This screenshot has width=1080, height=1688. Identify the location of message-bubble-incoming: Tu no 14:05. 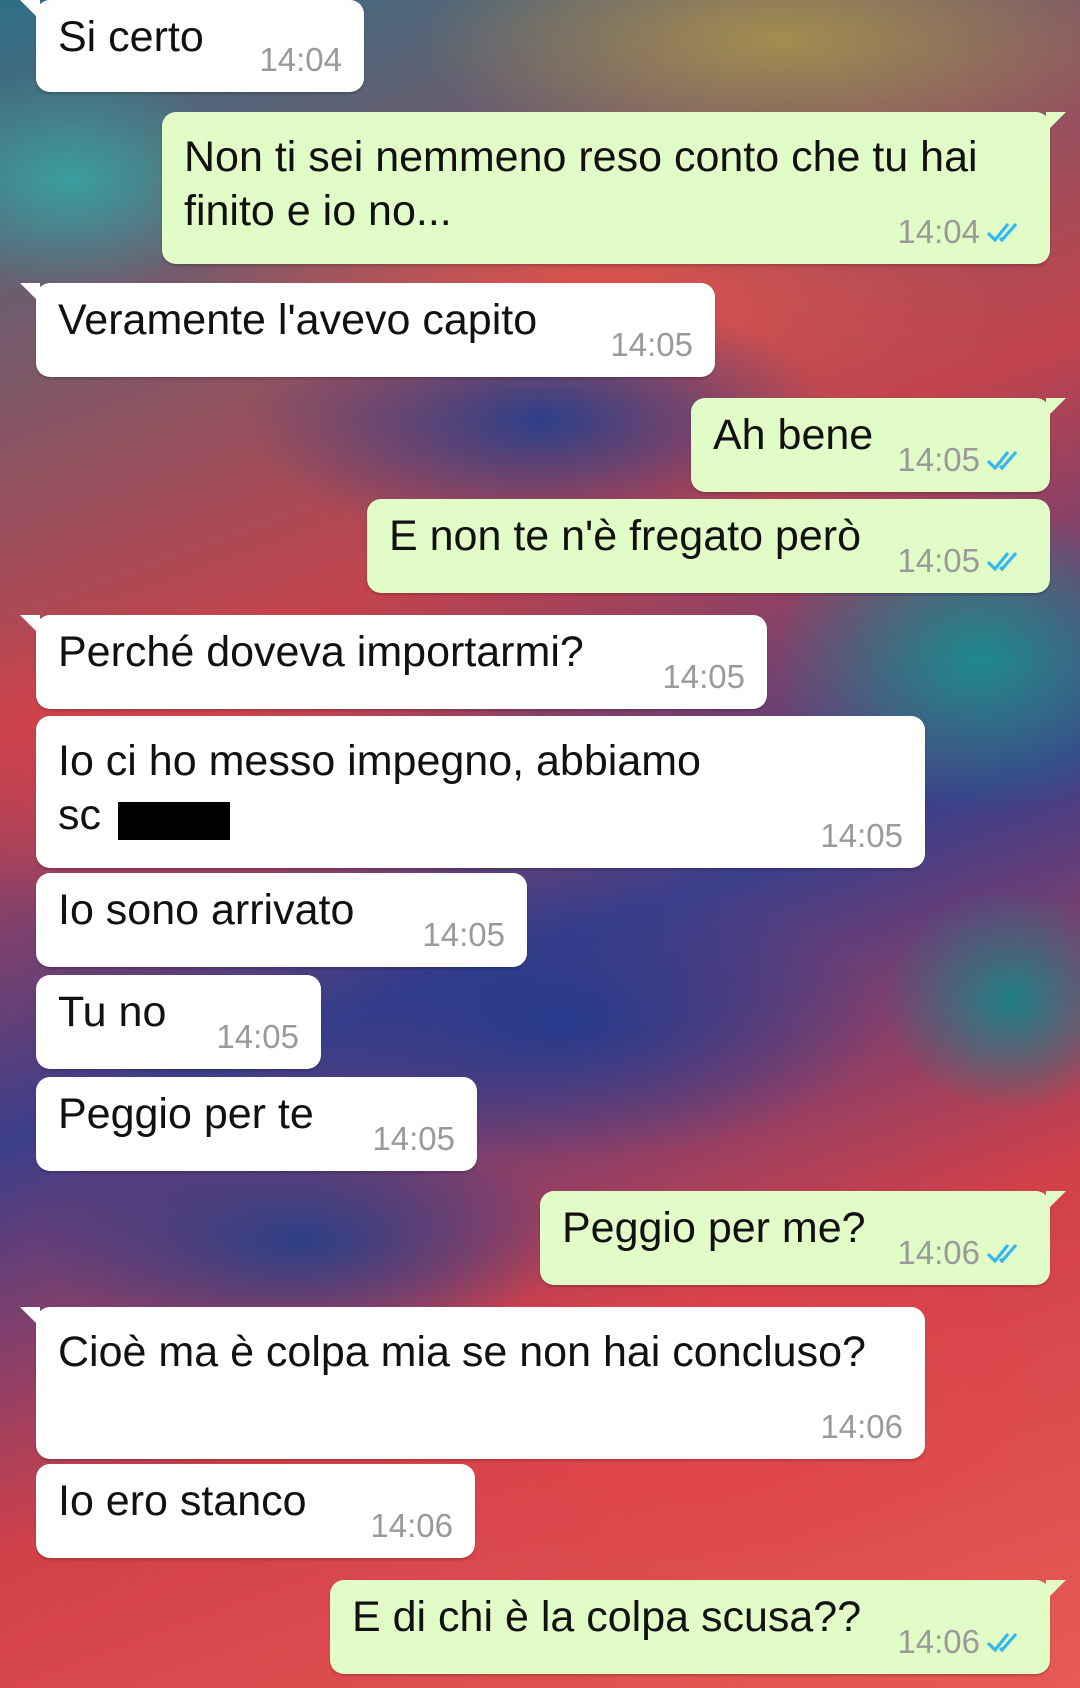
(178, 1022).